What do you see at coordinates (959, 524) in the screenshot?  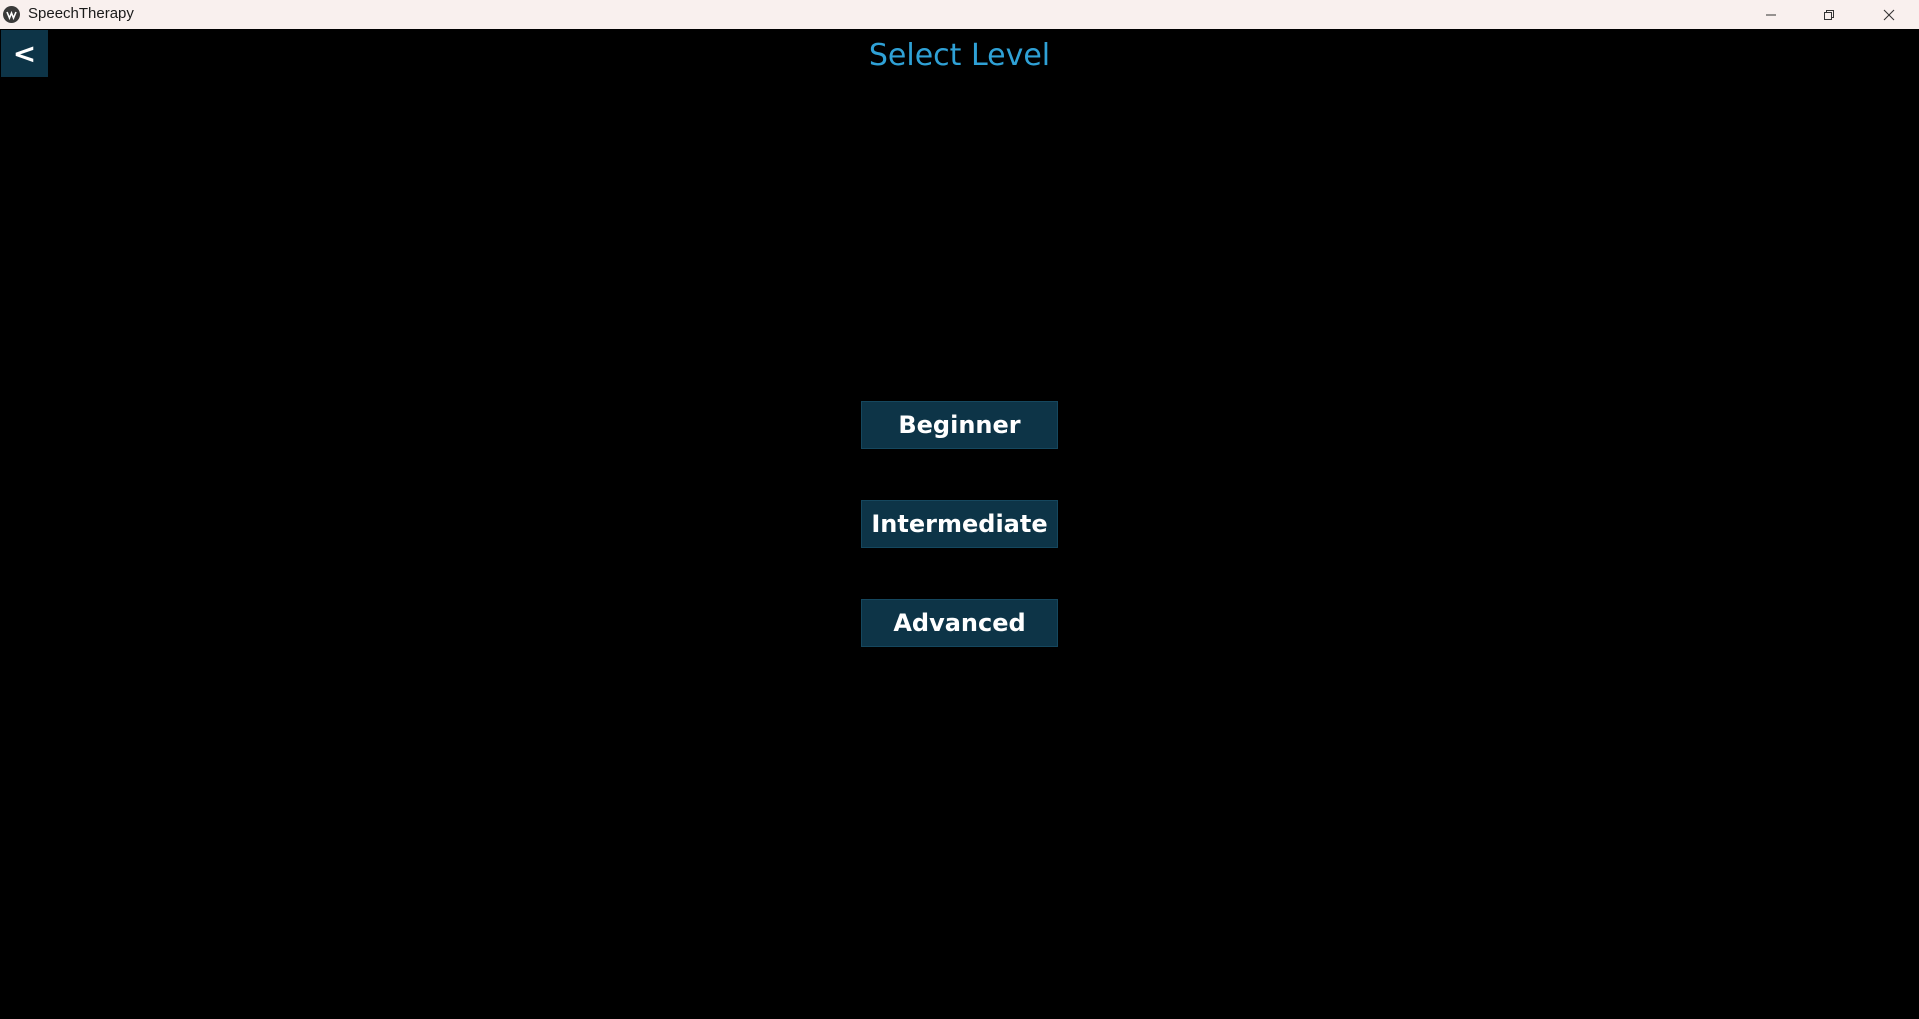 I see `intermediate-button: Intermediate` at bounding box center [959, 524].